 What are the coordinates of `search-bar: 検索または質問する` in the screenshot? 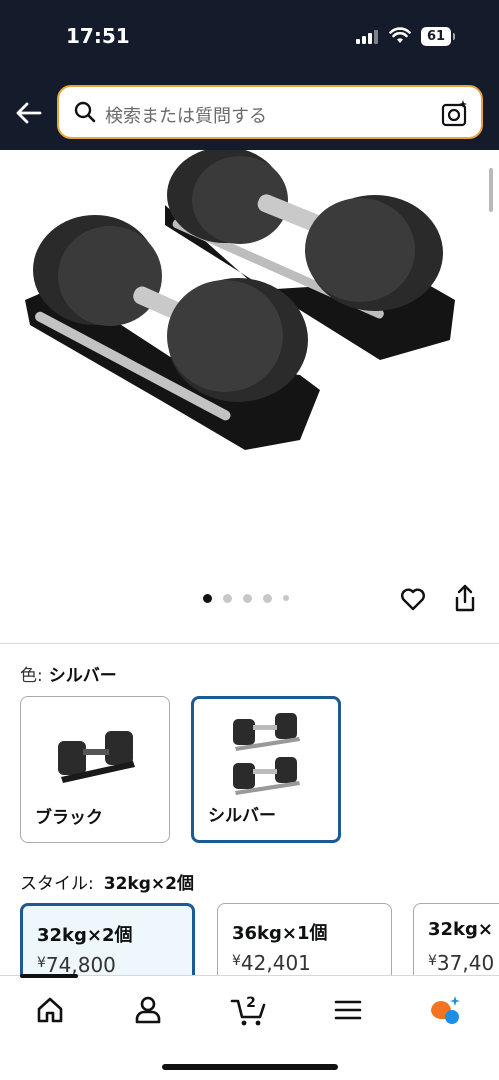 It's located at (270, 112).